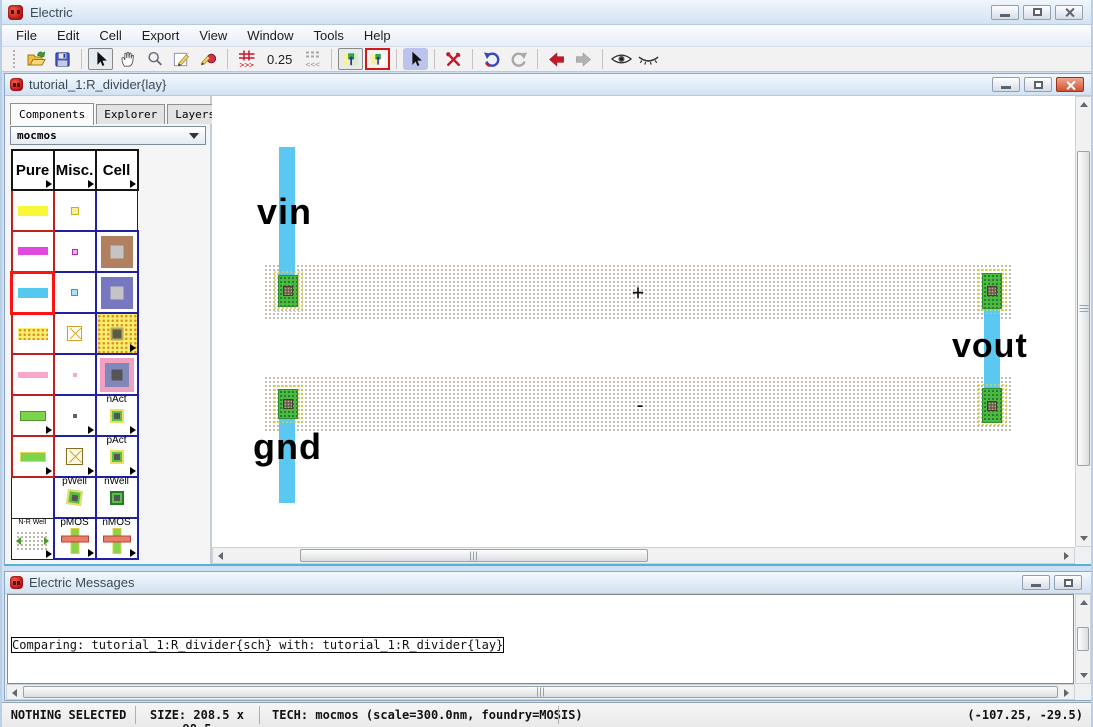 This screenshot has width=1093, height=727. I want to click on contact-bottom-left, so click(288, 404).